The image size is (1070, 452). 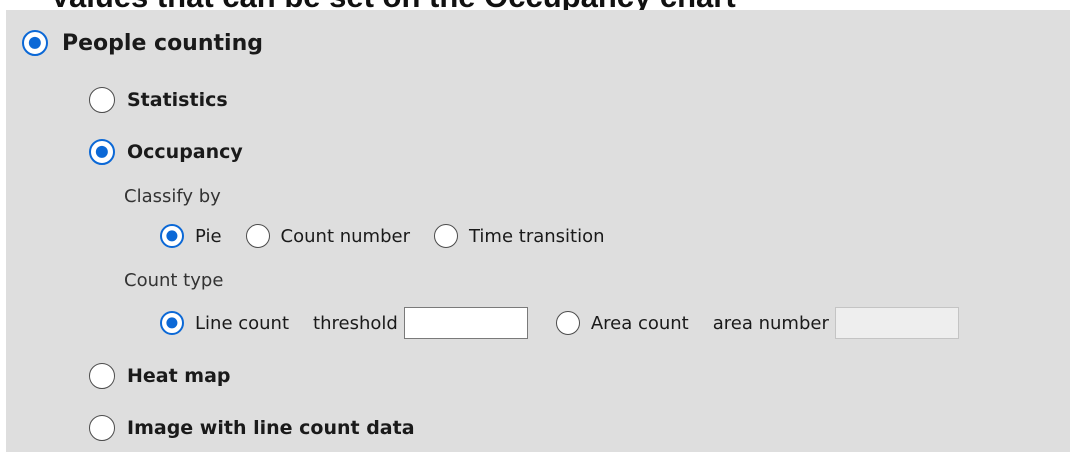 I want to click on image-line-count-label: Image with line count data, so click(x=271, y=428).